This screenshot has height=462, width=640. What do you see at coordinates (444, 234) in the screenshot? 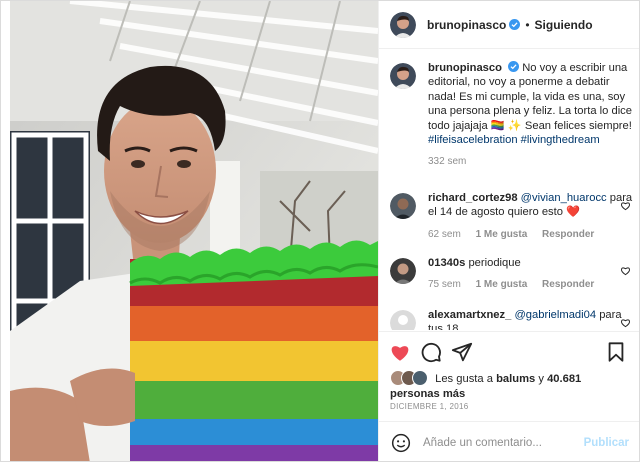
I see `comment-age: 62 sem` at bounding box center [444, 234].